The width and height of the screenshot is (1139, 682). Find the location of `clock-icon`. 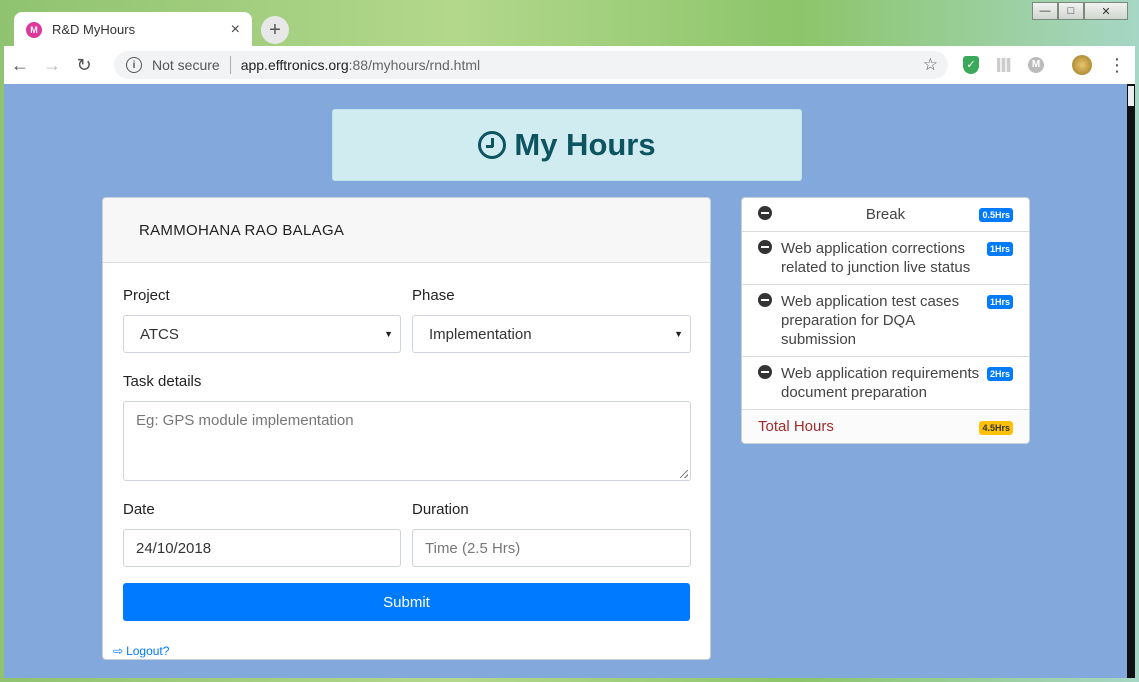

clock-icon is located at coordinates (492, 145).